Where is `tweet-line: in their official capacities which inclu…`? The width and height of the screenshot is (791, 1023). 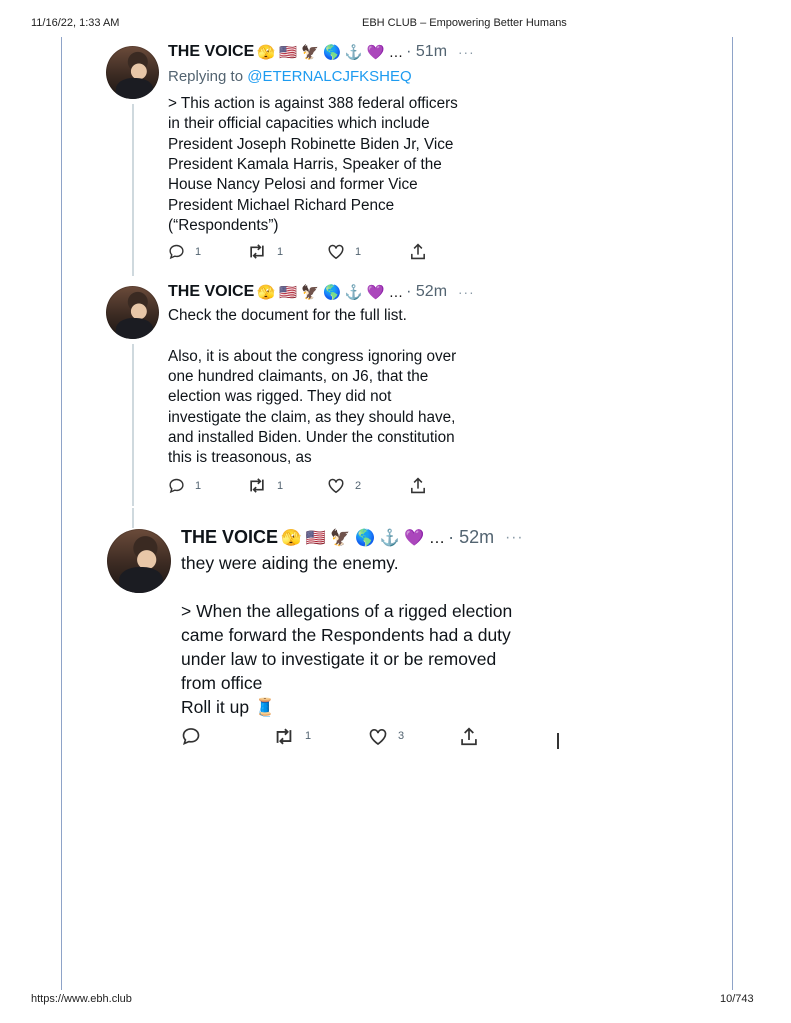 tweet-line: in their official capacities which inclu… is located at coordinates (299, 124).